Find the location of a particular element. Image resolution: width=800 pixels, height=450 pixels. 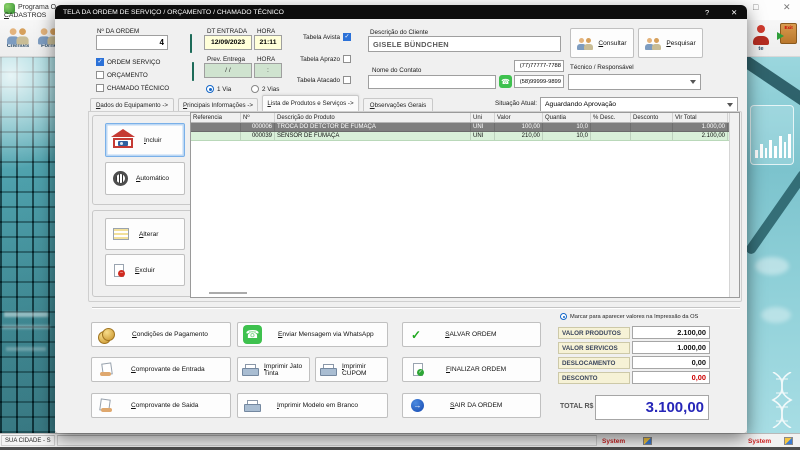

cell-desconto is located at coordinates (652, 127).